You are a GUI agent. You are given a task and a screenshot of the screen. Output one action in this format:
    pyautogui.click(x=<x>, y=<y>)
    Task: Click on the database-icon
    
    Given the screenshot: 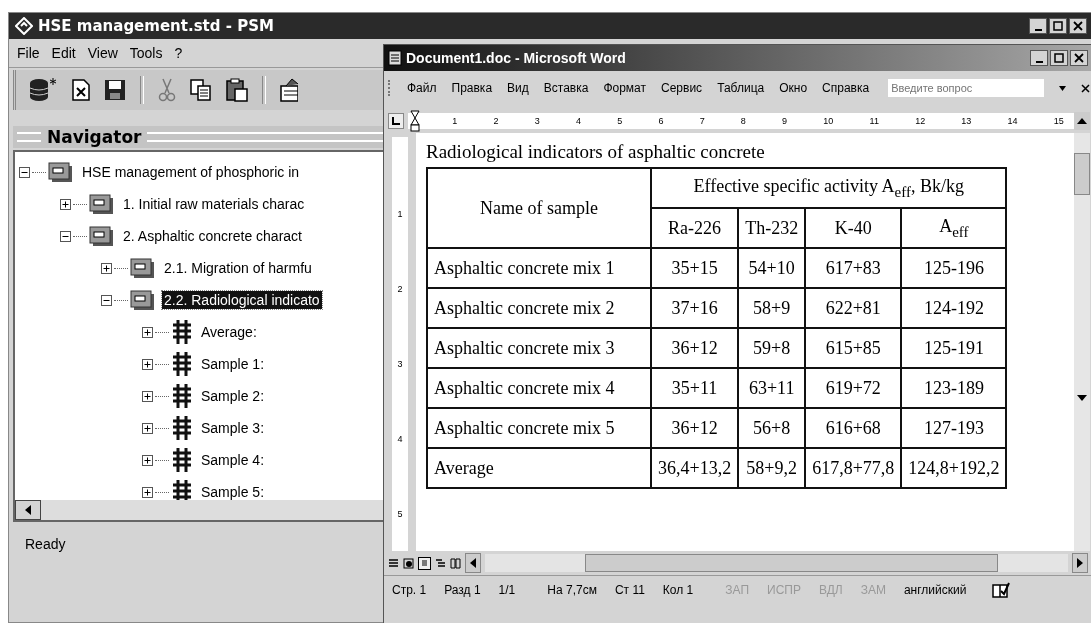 What is the action you would take?
    pyautogui.click(x=43, y=90)
    